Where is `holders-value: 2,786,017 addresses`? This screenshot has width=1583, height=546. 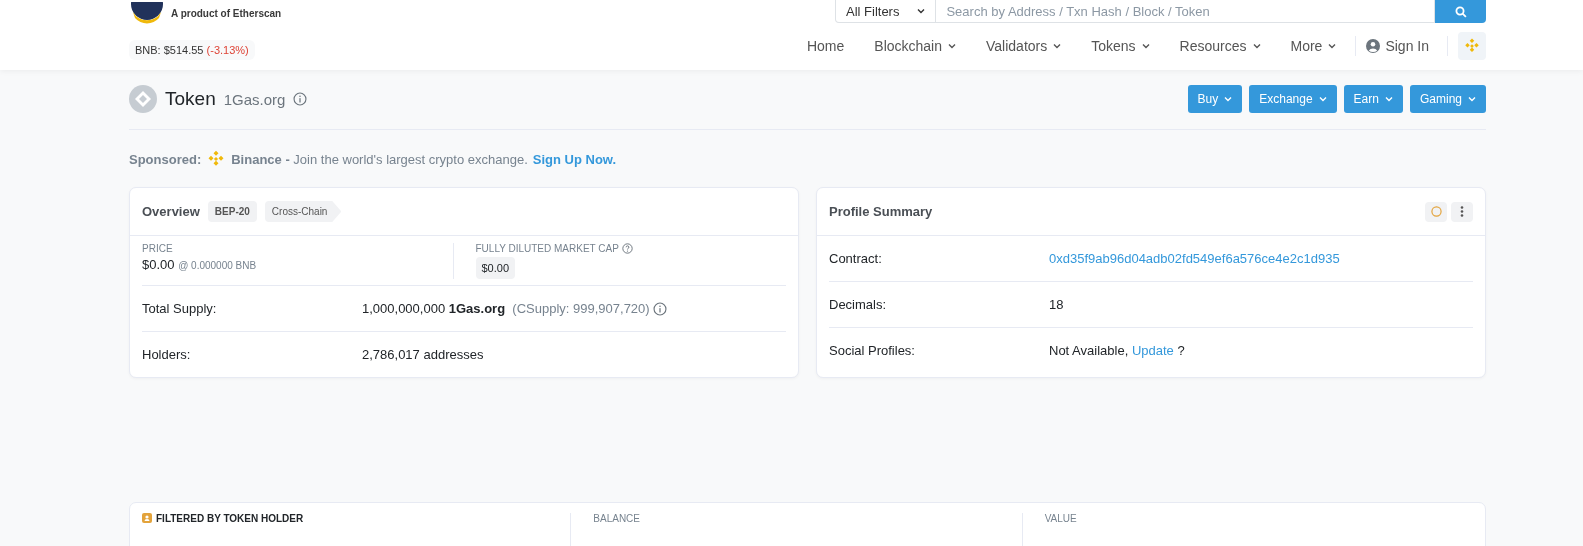 holders-value: 2,786,017 addresses is located at coordinates (423, 354).